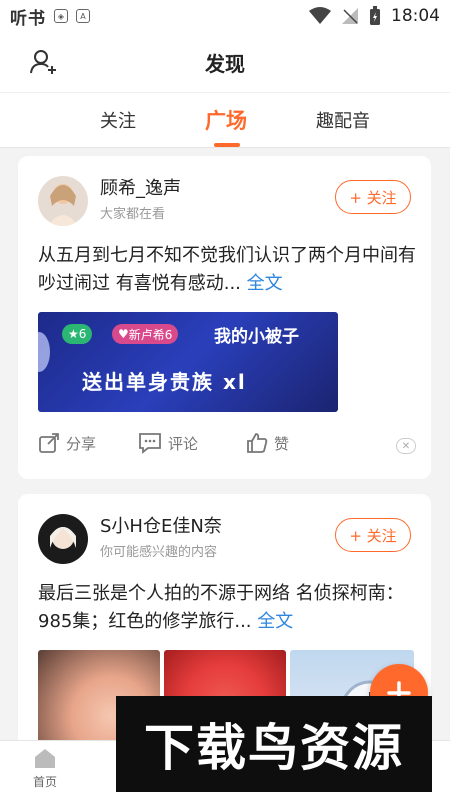 This screenshot has height=800, width=450. I want to click on tab-bar: 关注 广场 趣配音, so click(225, 120).